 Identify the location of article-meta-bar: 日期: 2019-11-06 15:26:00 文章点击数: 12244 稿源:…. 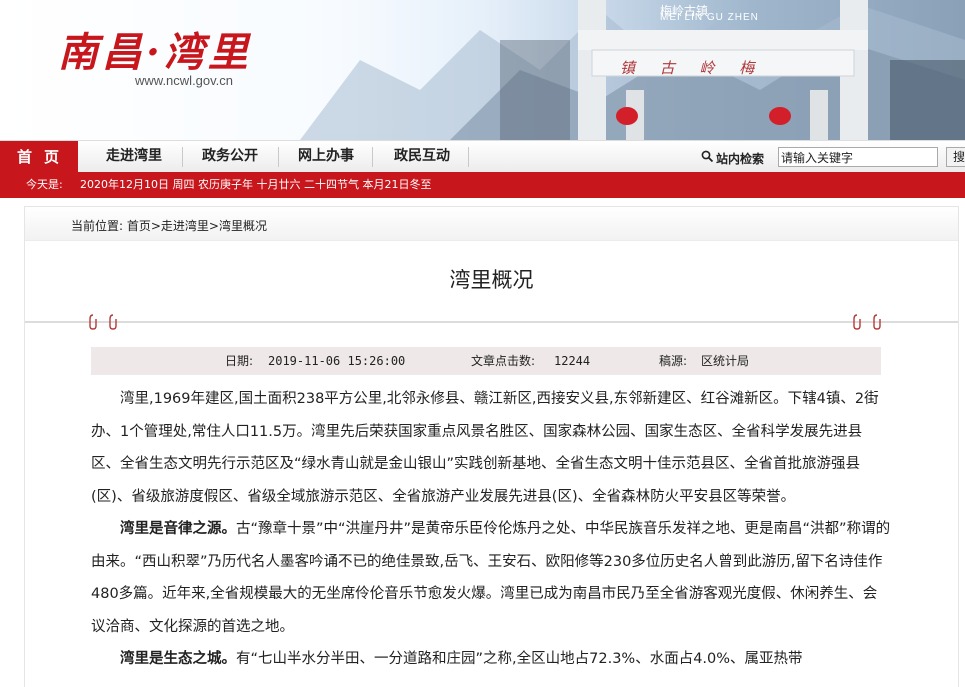
(486, 361).